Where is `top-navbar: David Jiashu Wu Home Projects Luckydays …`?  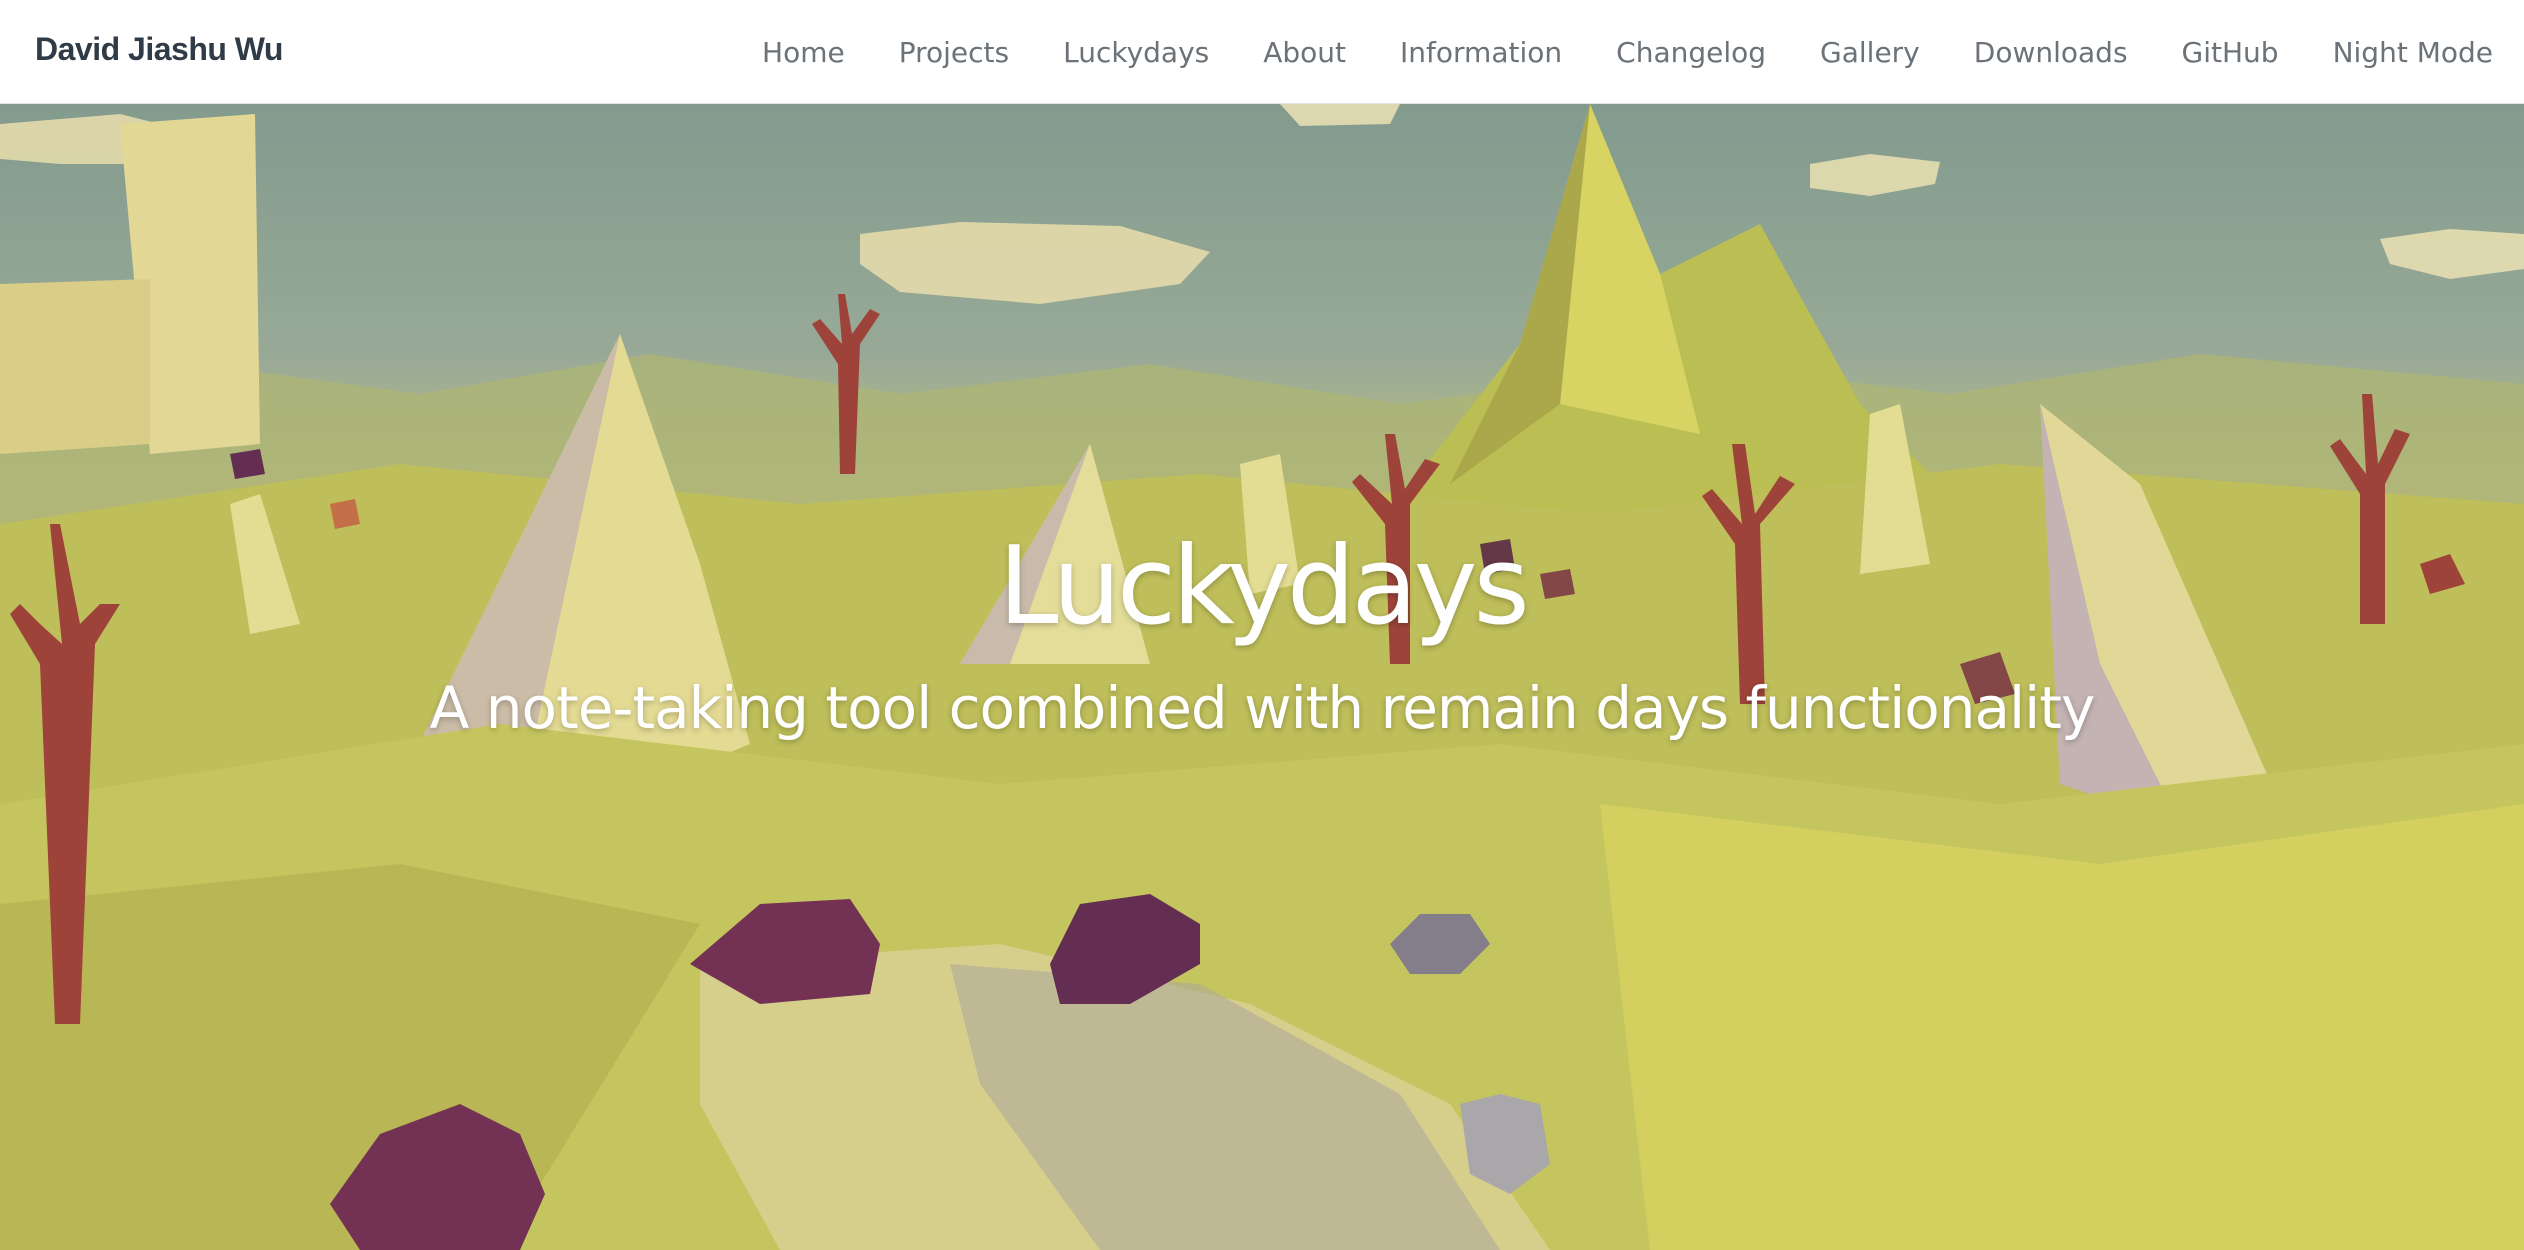 top-navbar: David Jiashu Wu Home Projects Luckydays … is located at coordinates (1262, 52).